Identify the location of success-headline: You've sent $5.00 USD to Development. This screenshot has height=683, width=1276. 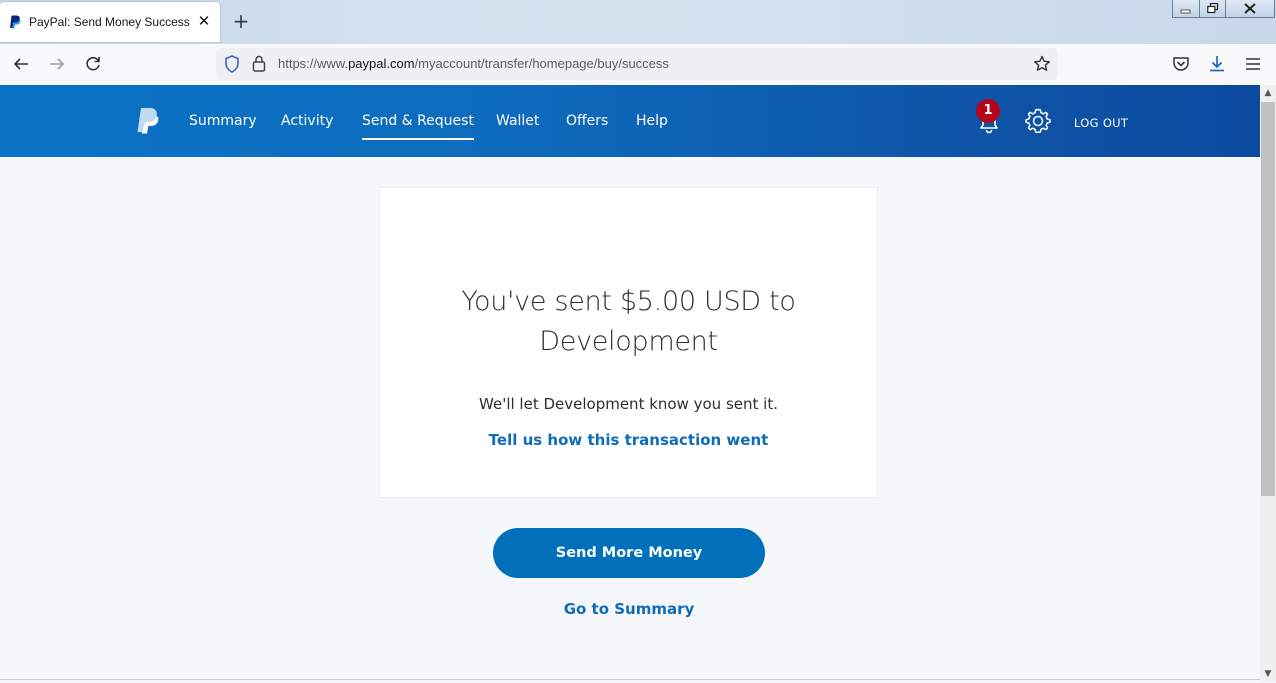
(628, 321).